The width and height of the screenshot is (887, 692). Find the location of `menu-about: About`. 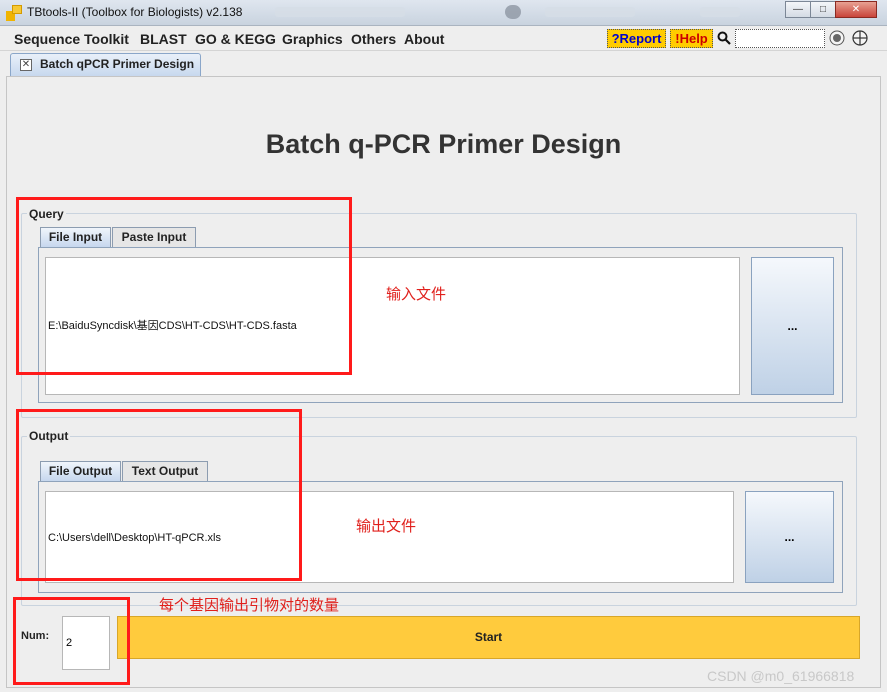

menu-about: About is located at coordinates (424, 39).